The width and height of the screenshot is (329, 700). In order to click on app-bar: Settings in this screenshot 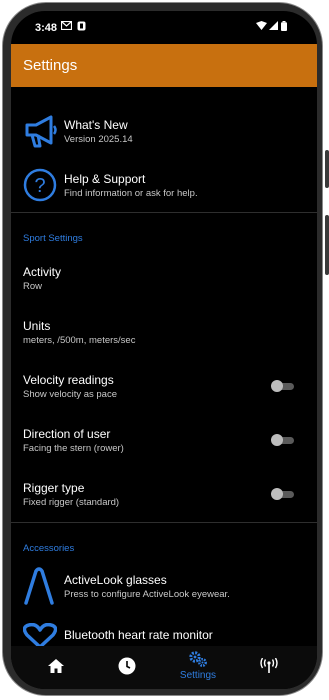, I will do `click(164, 65)`.